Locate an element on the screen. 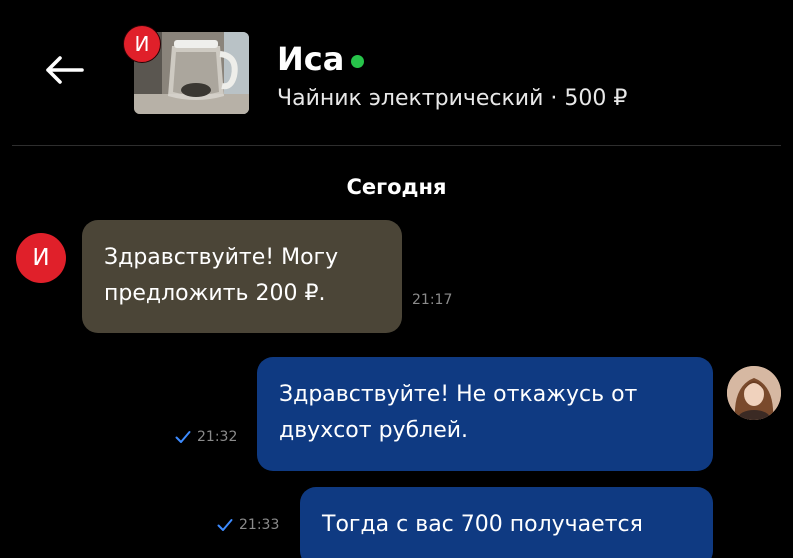 This screenshot has height=558, width=793. message-time: 21:32 is located at coordinates (217, 437).